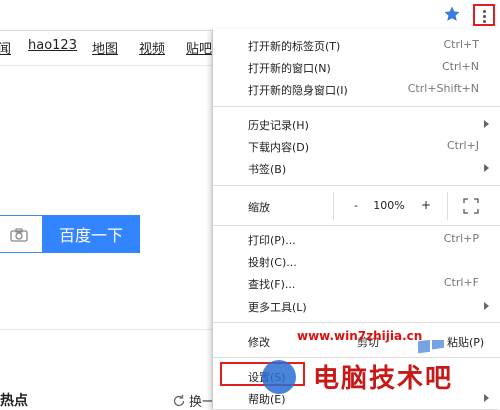 This screenshot has height=410, width=500. What do you see at coordinates (443, 88) in the screenshot?
I see `menu-shortcut: Ctrl+Shift+N` at bounding box center [443, 88].